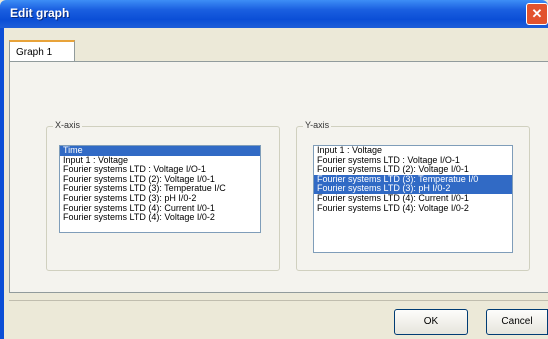 The image size is (548, 339). I want to click on y-axis-label: Y-axis, so click(317, 125).